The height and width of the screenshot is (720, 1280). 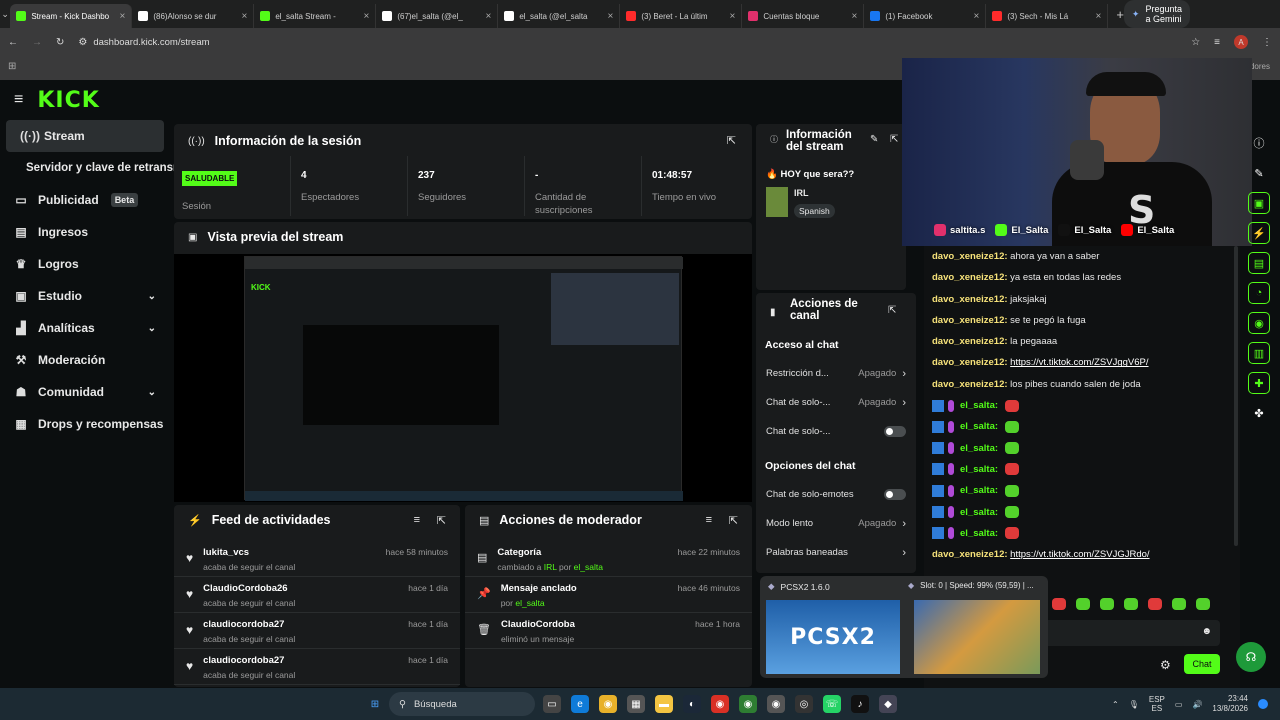 What do you see at coordinates (1206, 631) in the screenshot?
I see `emoji-icon: ☻` at bounding box center [1206, 631].